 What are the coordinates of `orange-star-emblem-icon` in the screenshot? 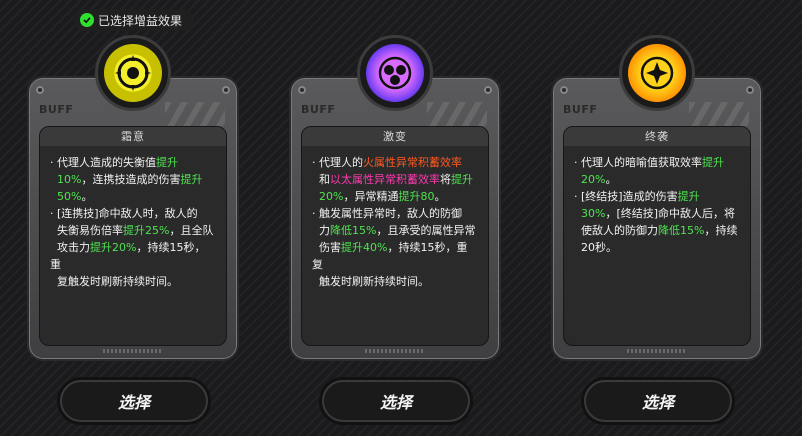 It's located at (657, 73).